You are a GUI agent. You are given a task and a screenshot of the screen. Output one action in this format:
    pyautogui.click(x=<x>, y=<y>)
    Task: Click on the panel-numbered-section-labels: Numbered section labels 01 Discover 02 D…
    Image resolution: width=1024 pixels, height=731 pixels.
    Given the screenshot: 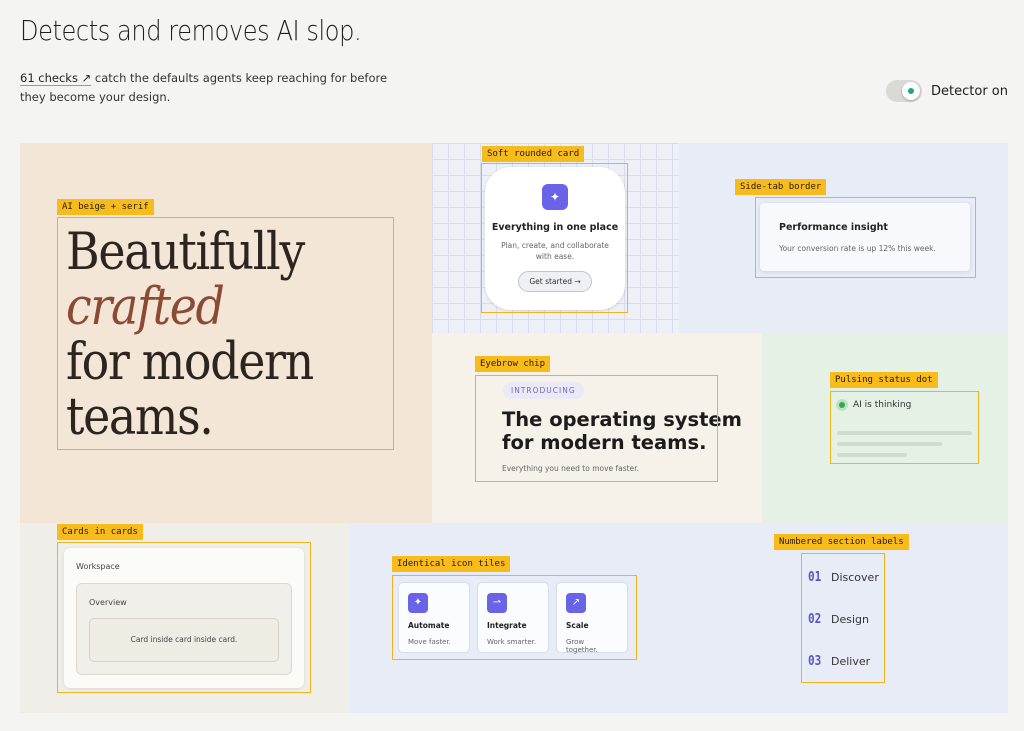 What is the action you would take?
    pyautogui.click(x=843, y=618)
    